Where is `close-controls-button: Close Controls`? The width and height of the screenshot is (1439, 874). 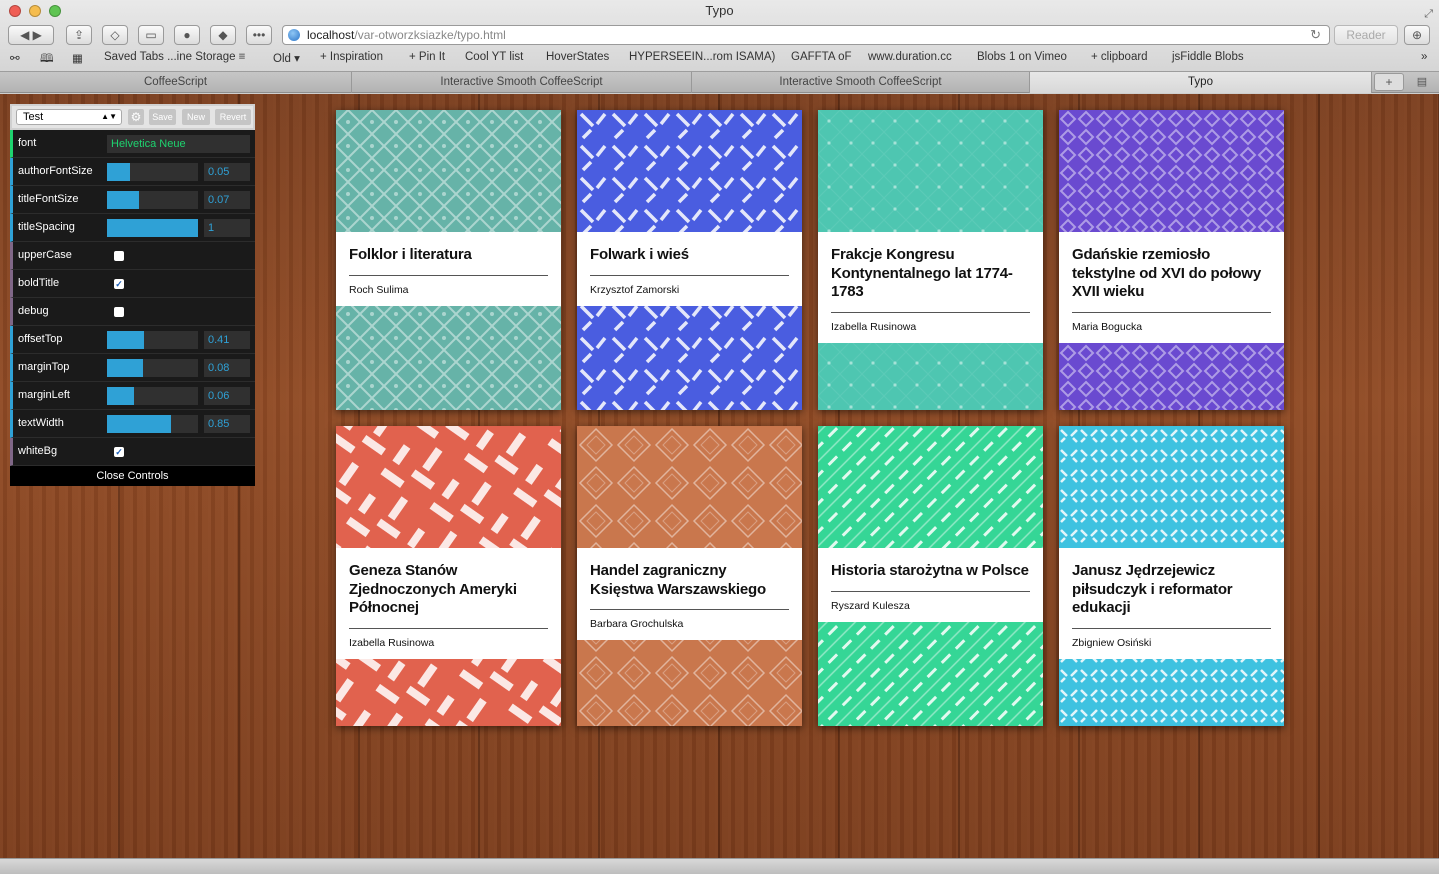 close-controls-button: Close Controls is located at coordinates (132, 476).